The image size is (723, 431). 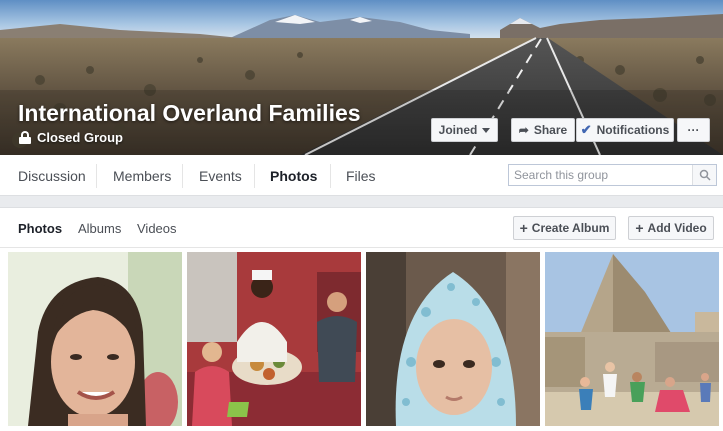 I want to click on search-input, so click(x=600, y=175).